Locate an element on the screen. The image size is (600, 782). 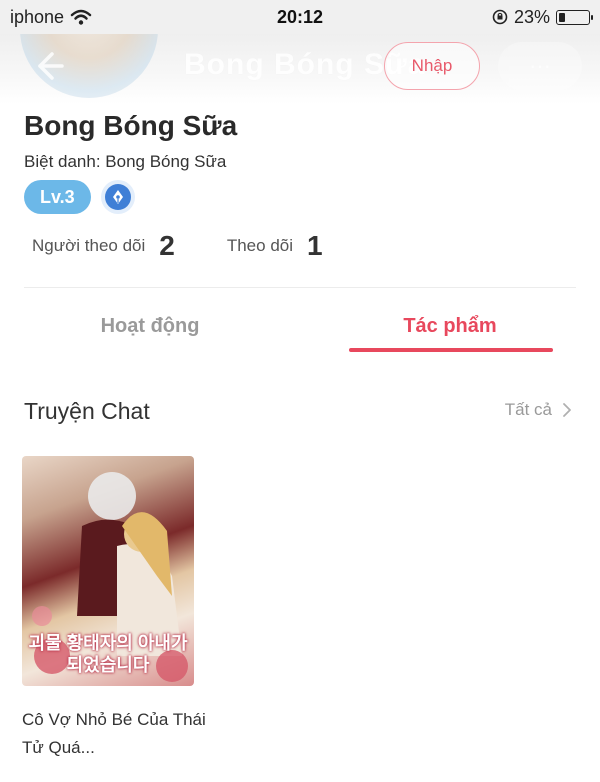
battery-icon is located at coordinates (574, 17).